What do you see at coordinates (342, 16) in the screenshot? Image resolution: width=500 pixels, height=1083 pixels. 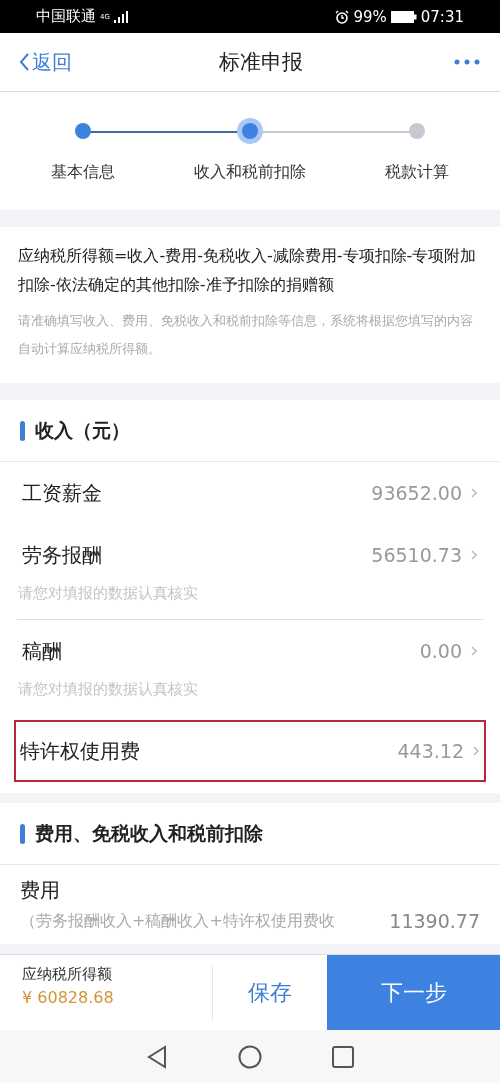 I see `alarm-icon` at bounding box center [342, 16].